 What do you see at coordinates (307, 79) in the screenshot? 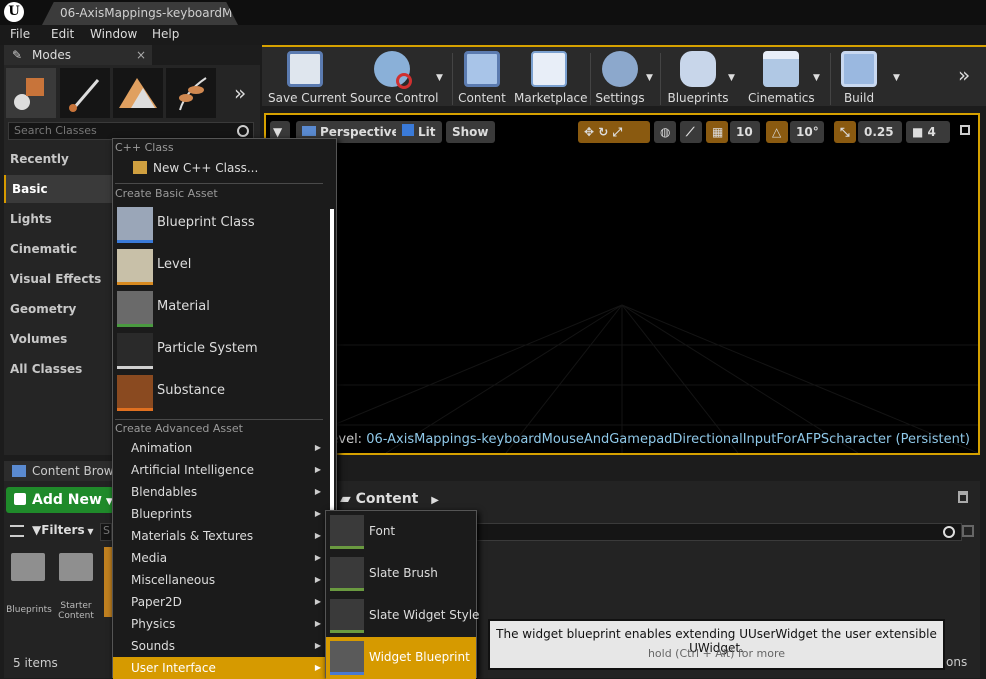
I see `save-current-button: Save Current` at bounding box center [307, 79].